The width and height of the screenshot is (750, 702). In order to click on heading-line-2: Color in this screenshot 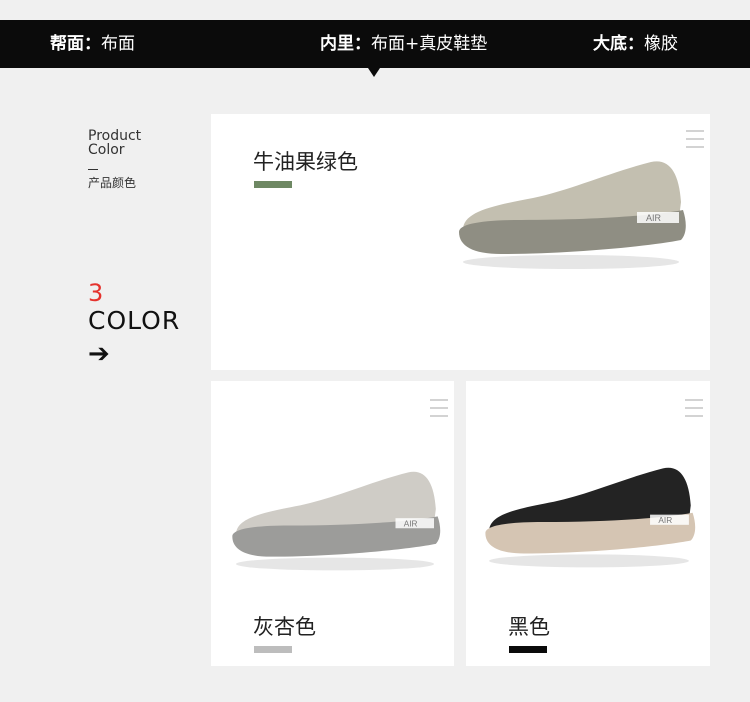, I will do `click(106, 150)`.